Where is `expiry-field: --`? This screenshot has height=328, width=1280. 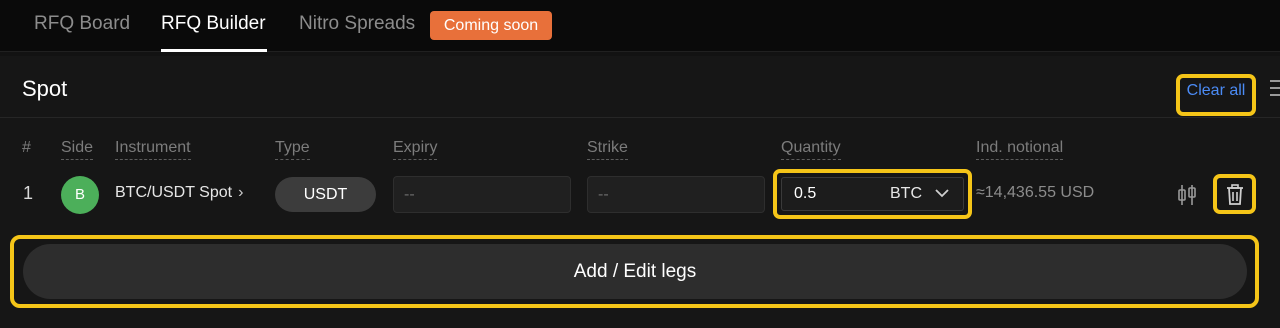 expiry-field: -- is located at coordinates (482, 194).